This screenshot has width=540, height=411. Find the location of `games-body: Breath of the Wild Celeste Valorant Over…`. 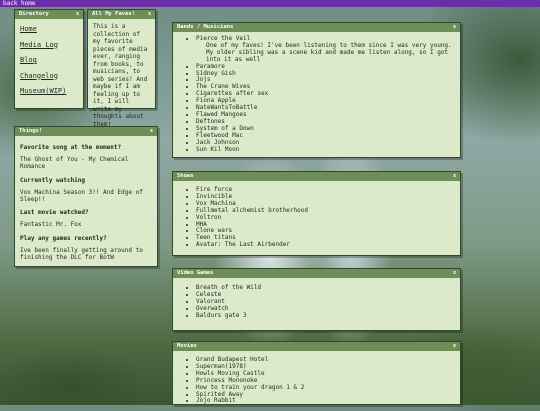

games-body: Breath of the Wild Celeste Valorant Over… is located at coordinates (316, 302).